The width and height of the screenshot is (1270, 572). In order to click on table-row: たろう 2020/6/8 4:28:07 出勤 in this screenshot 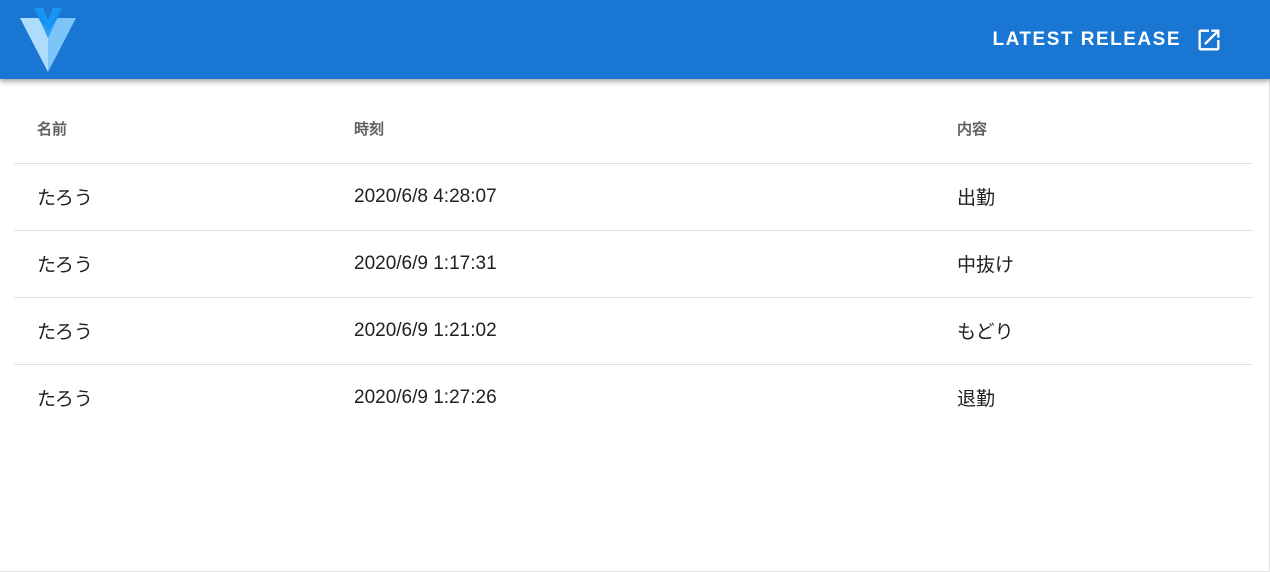, I will do `click(633, 197)`.